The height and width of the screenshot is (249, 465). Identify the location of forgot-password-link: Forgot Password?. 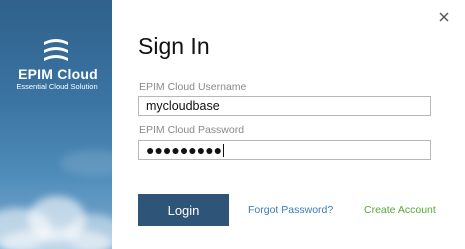
(290, 210).